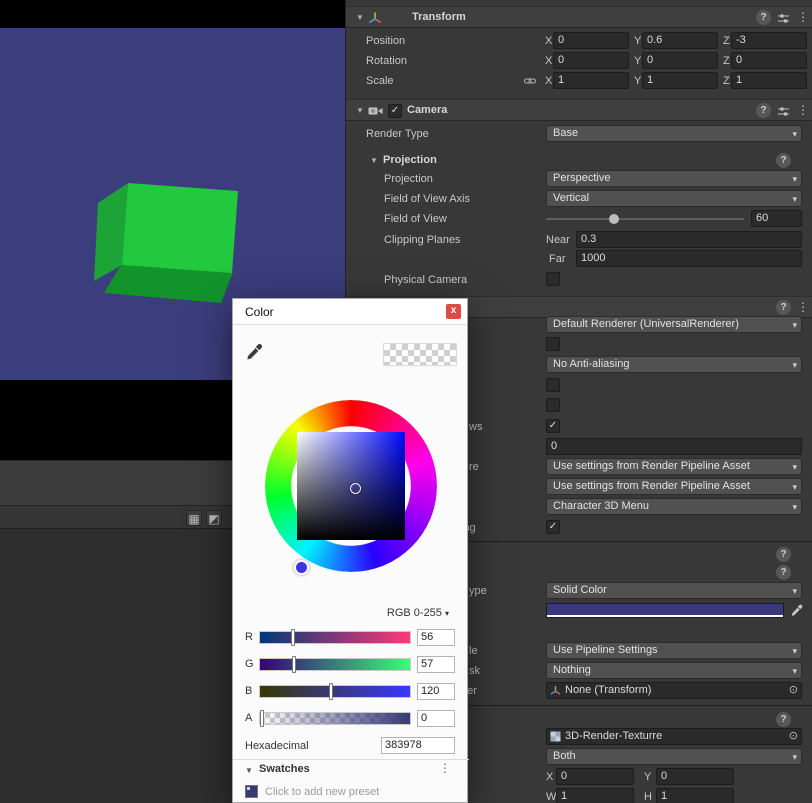  I want to click on volume-mask-dropdown: Nothing ▾, so click(674, 670).